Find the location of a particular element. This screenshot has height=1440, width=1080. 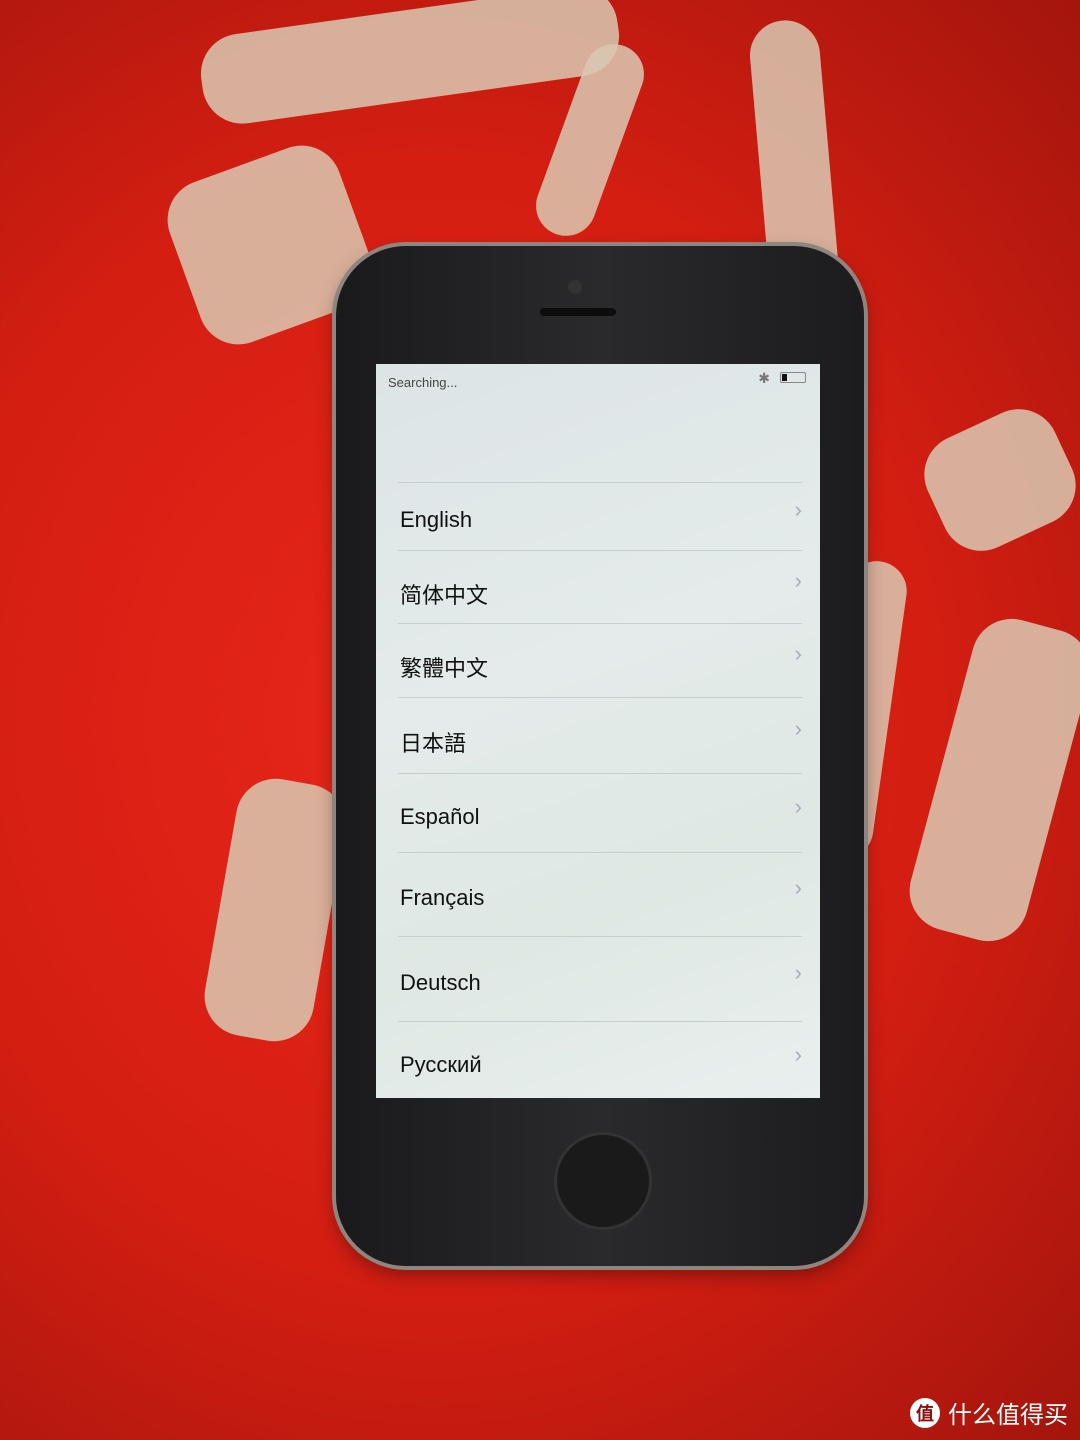

home-button is located at coordinates (603, 1181).